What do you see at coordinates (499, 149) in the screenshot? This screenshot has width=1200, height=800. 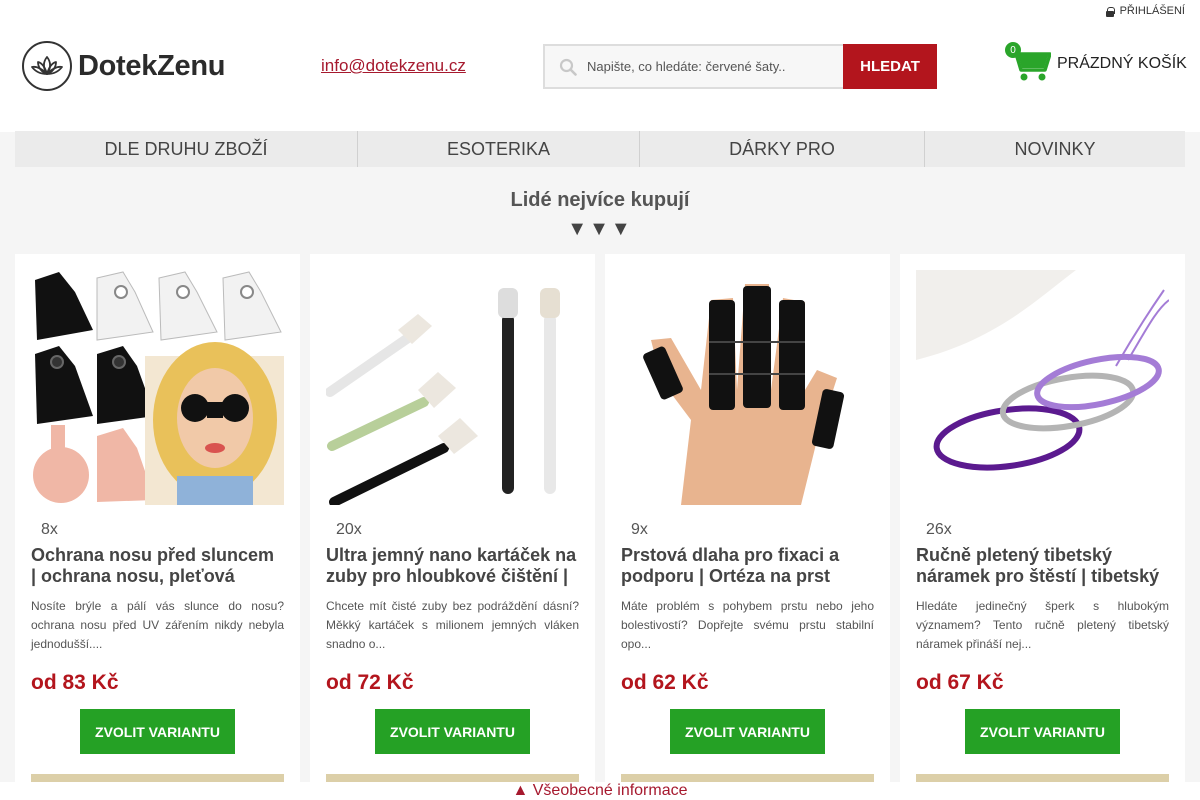 I see `nav-item-esoterics: ESOTERIKA` at bounding box center [499, 149].